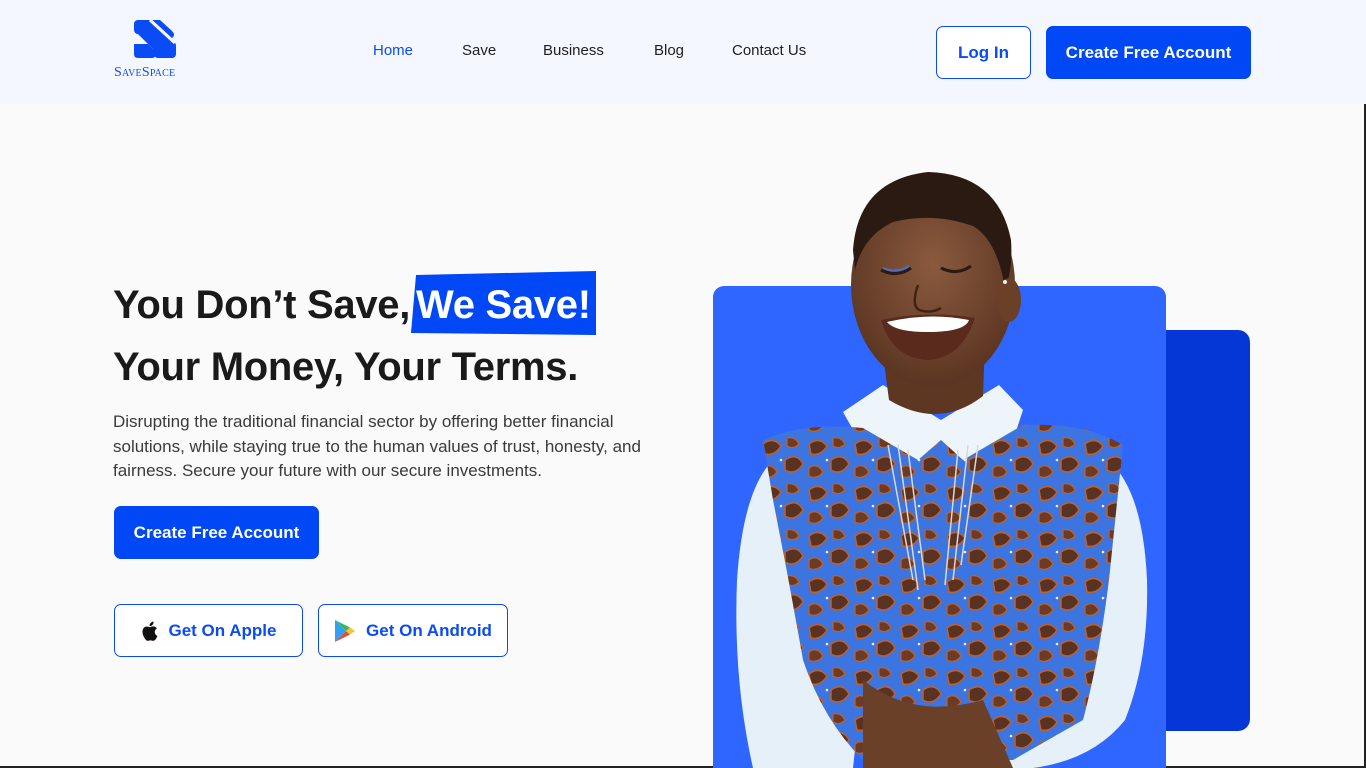 The height and width of the screenshot is (768, 1366). I want to click on get-on-android-button: Get On Android, so click(413, 630).